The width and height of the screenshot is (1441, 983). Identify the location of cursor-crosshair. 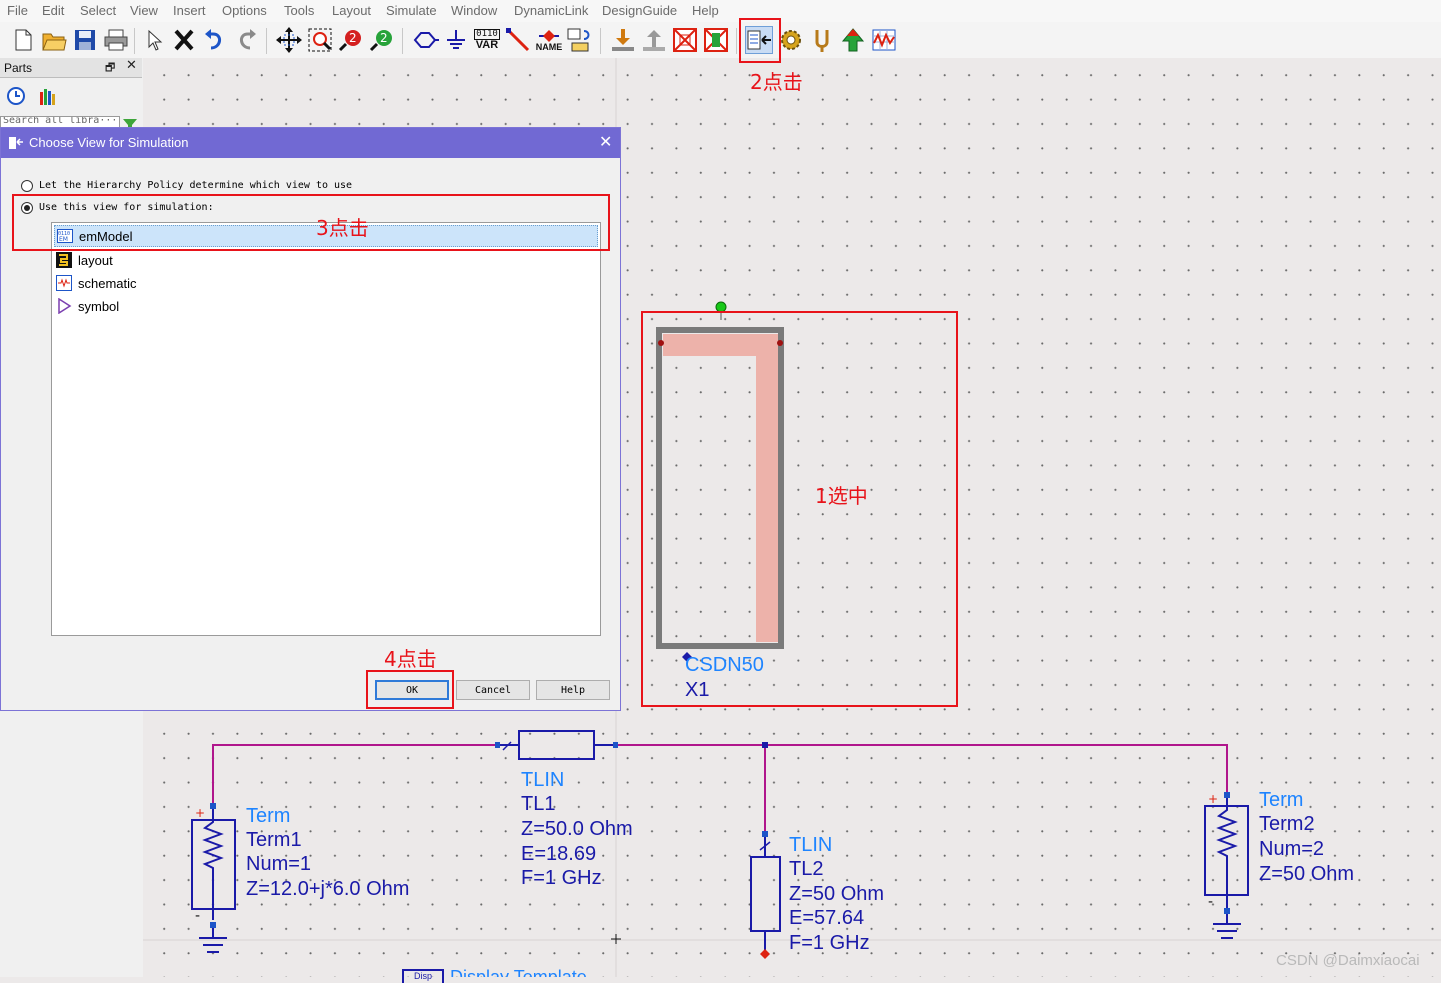
(616, 939).